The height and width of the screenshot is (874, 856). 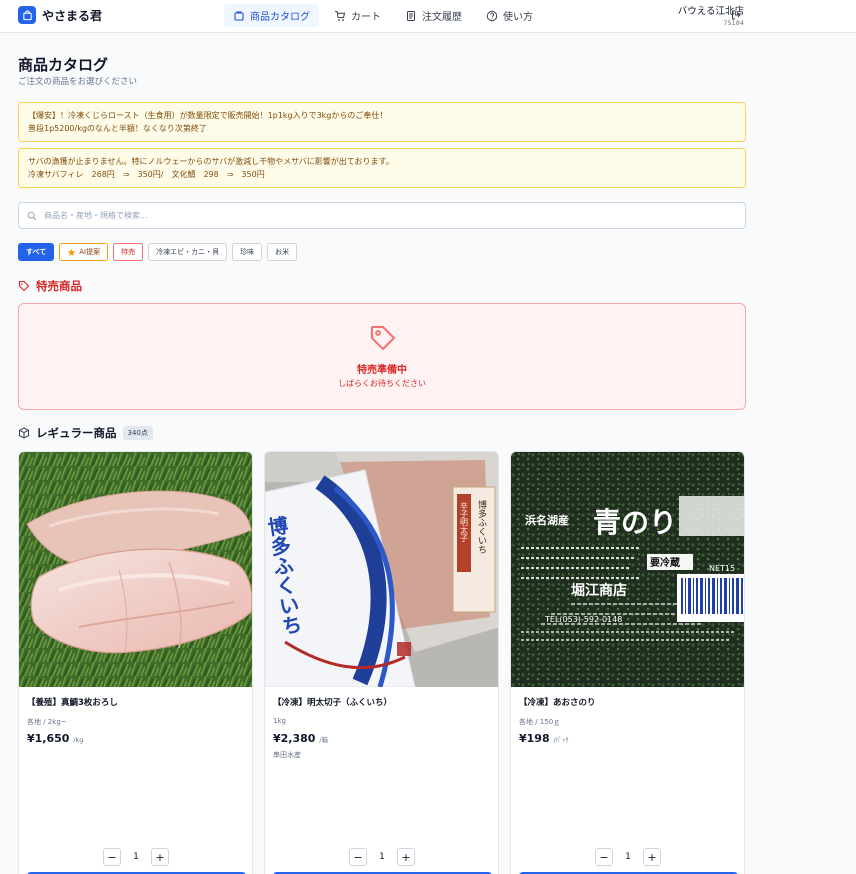 What do you see at coordinates (78, 740) in the screenshot?
I see `product-price-unit: /kg` at bounding box center [78, 740].